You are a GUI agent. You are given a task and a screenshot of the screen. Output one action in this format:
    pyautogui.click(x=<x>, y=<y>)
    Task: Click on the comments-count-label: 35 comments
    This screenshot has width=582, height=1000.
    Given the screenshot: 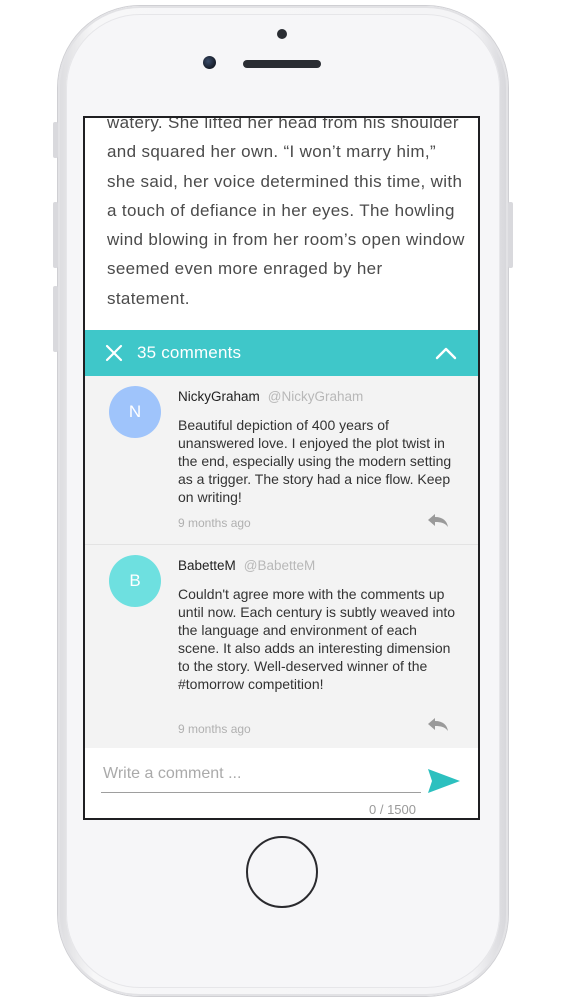 What is the action you would take?
    pyautogui.click(x=189, y=352)
    